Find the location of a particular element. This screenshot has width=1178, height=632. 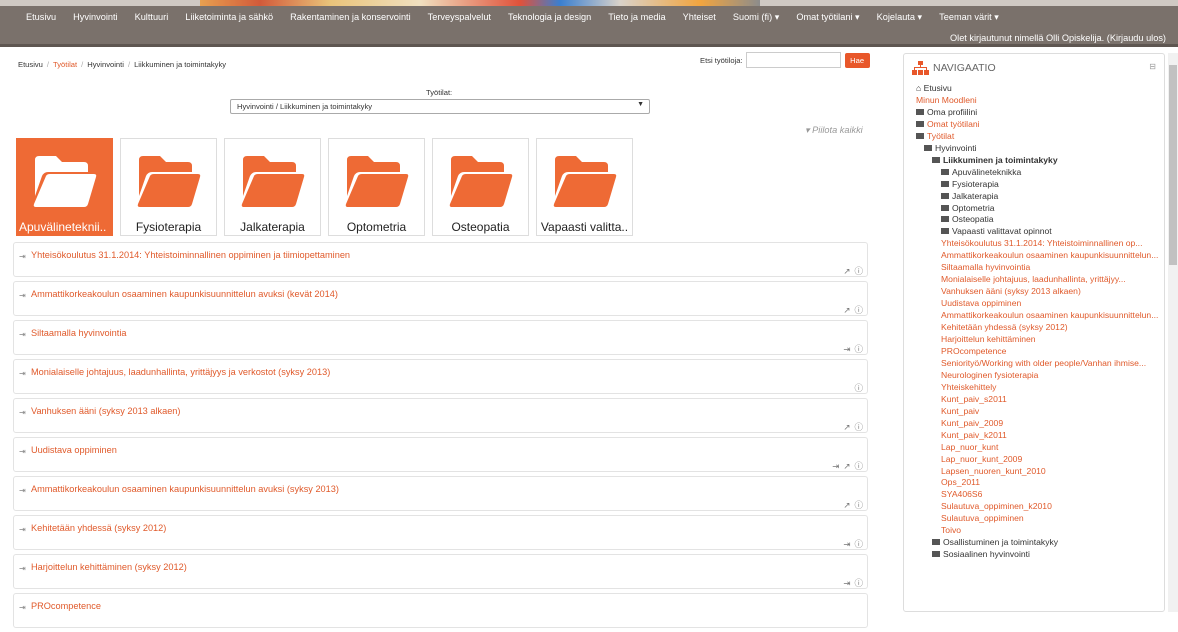

menu-item-liiketoiminta: Liiketoiminta ja sähkö is located at coordinates (229, 17).